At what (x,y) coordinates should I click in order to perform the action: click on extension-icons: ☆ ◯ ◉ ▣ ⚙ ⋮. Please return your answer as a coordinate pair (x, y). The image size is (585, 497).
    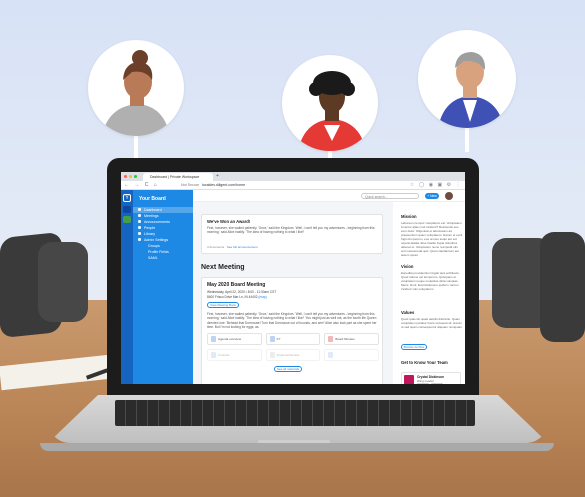
    Looking at the image, I should click on (436, 185).